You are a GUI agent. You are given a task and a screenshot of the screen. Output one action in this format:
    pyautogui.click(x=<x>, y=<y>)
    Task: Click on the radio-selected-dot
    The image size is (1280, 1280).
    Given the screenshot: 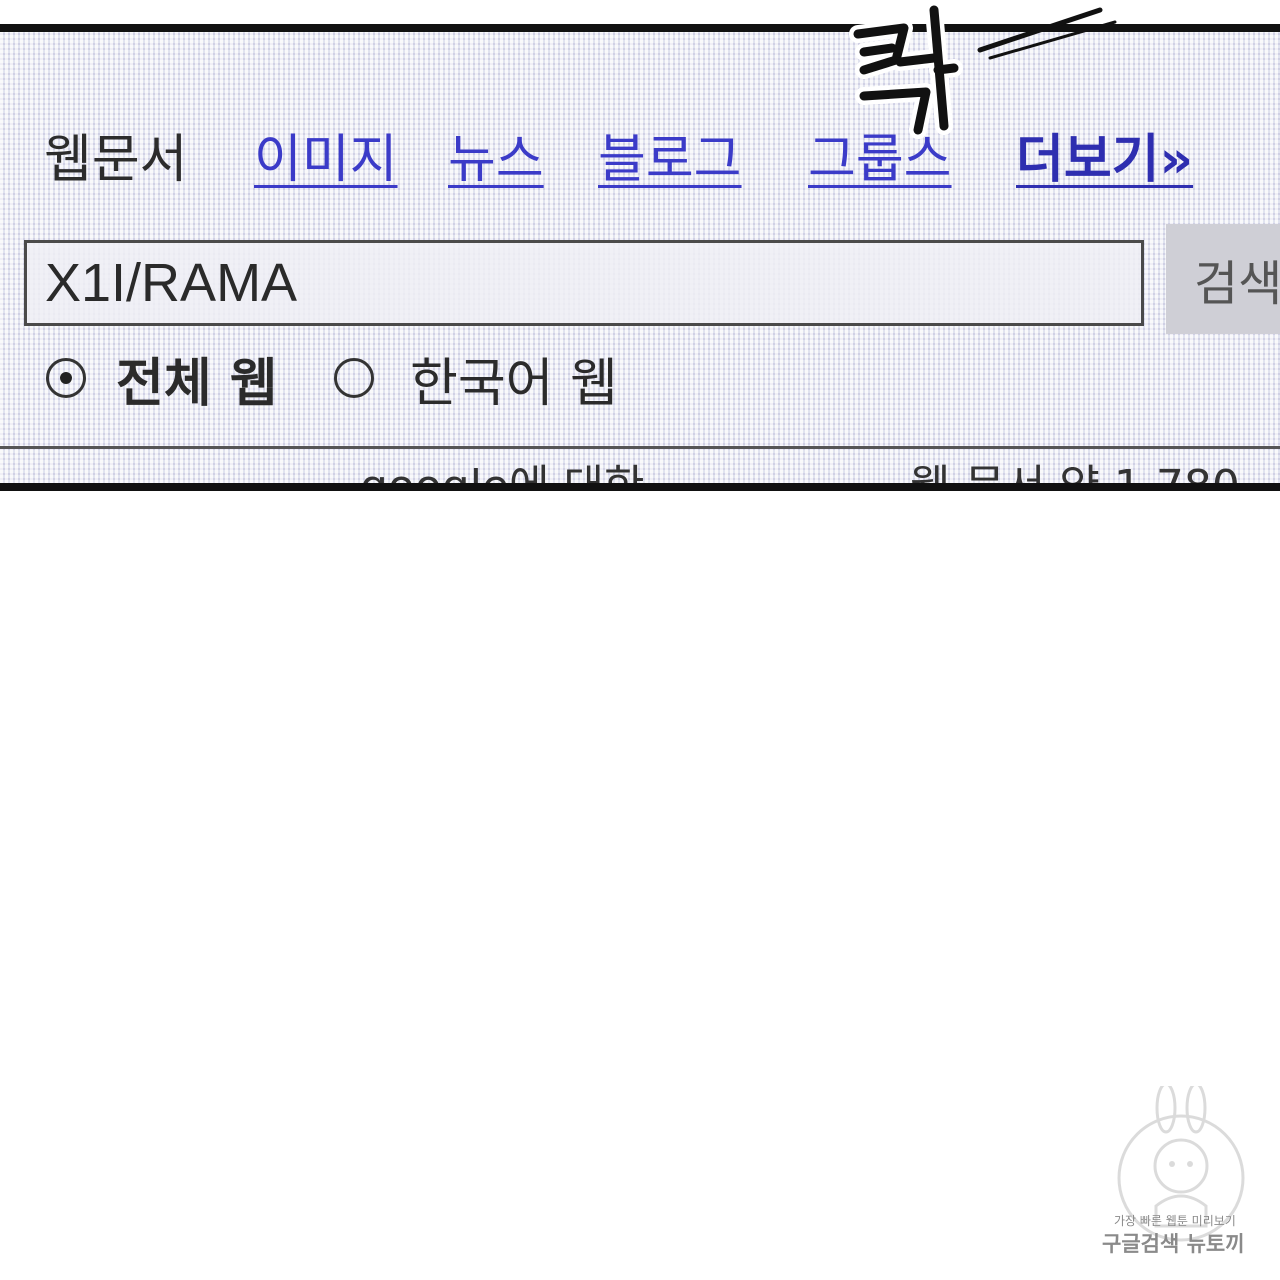 What is the action you would take?
    pyautogui.click(x=66, y=378)
    